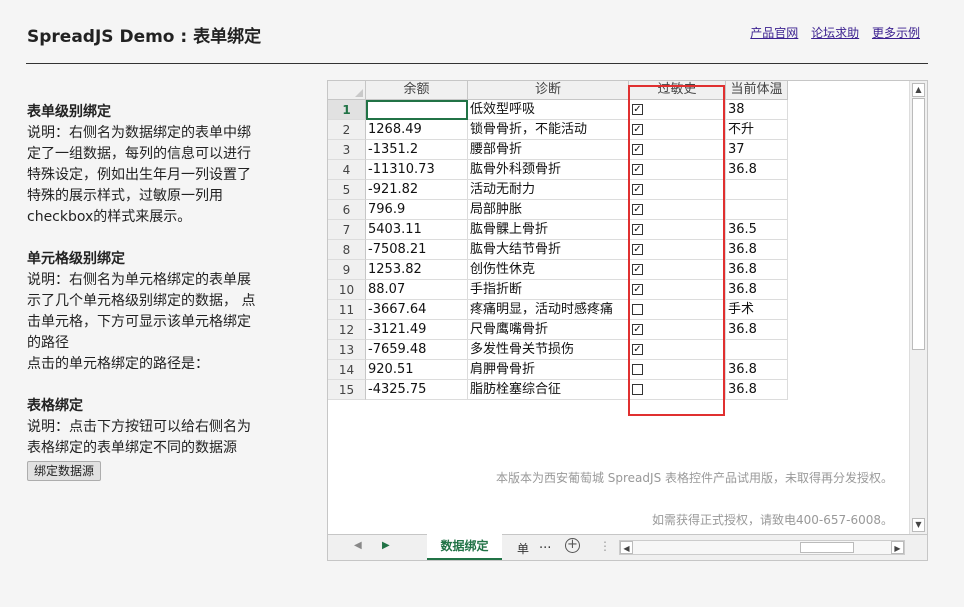 This screenshot has width=964, height=607. Describe the element at coordinates (347, 230) in the screenshot. I see `row-header: 7` at that location.